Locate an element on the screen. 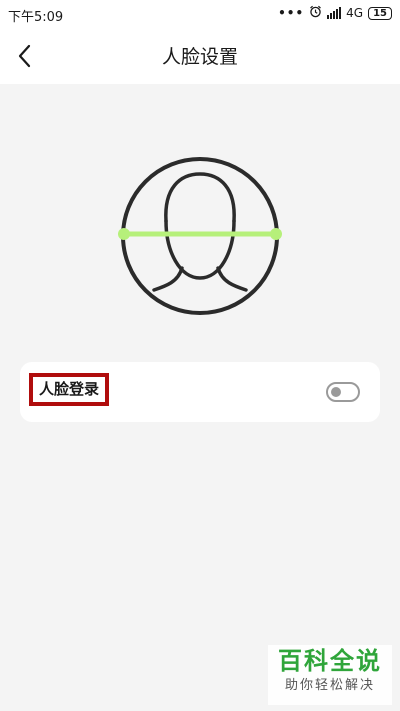 The width and height of the screenshot is (400, 711). face-login-setting-row: 人脸登录 is located at coordinates (200, 392).